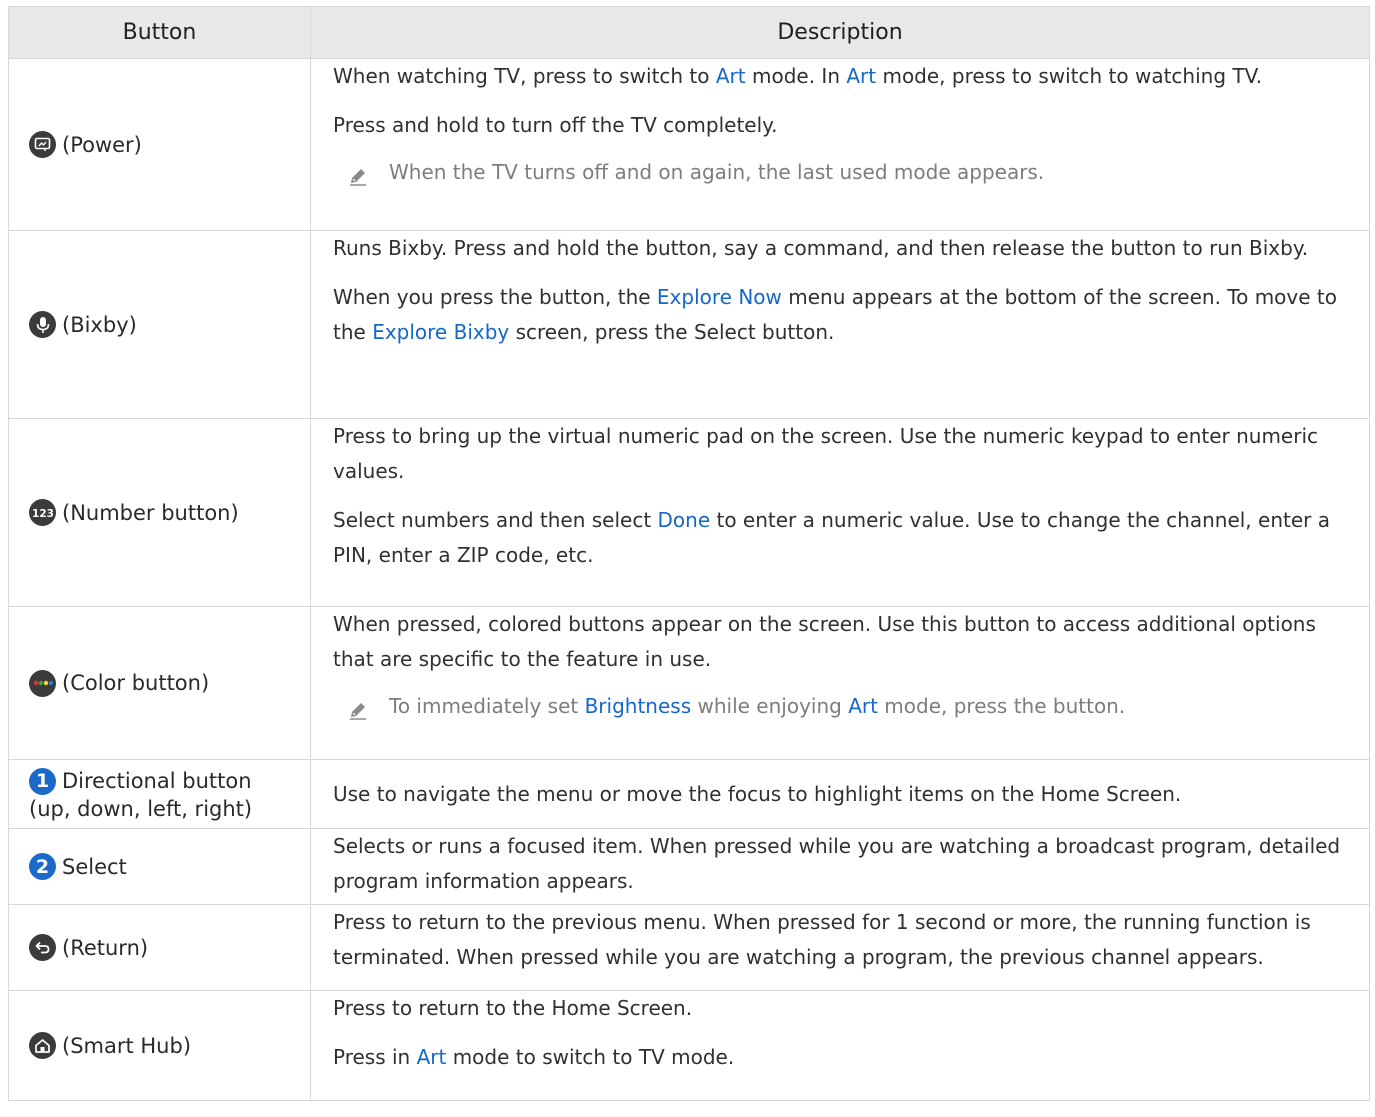  I want to click on svg-text: 123, so click(43, 514).